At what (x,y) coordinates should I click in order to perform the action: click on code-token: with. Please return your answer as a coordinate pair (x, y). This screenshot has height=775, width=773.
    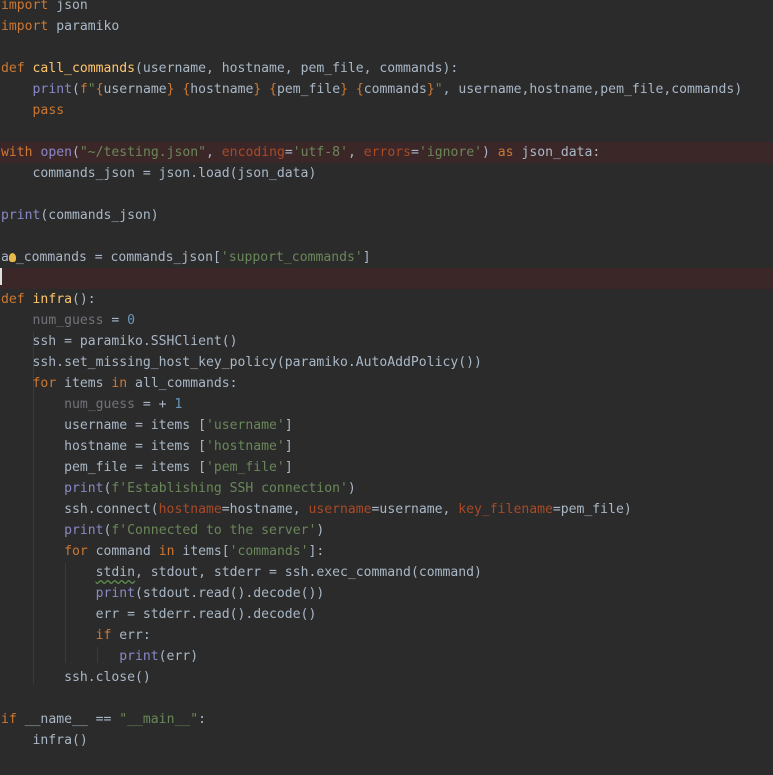
    Looking at the image, I should click on (17, 152).